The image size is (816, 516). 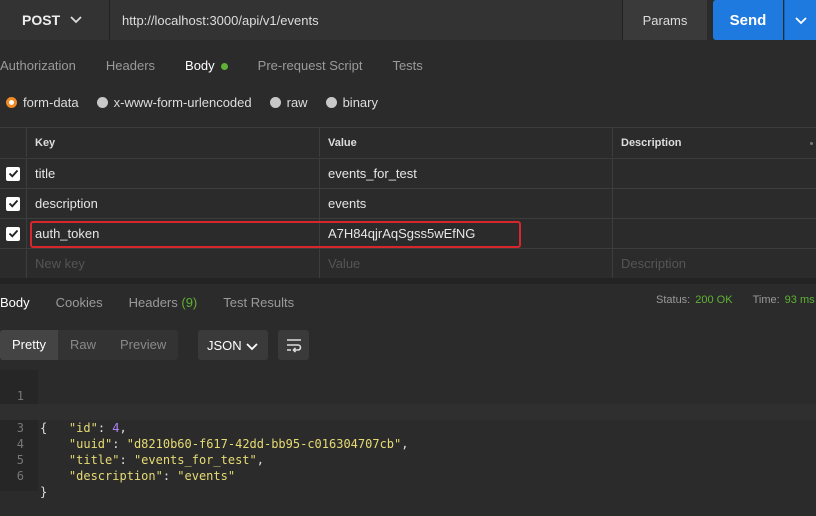 What do you see at coordinates (408, 411) in the screenshot?
I see `code-line: 2 "id": 4,` at bounding box center [408, 411].